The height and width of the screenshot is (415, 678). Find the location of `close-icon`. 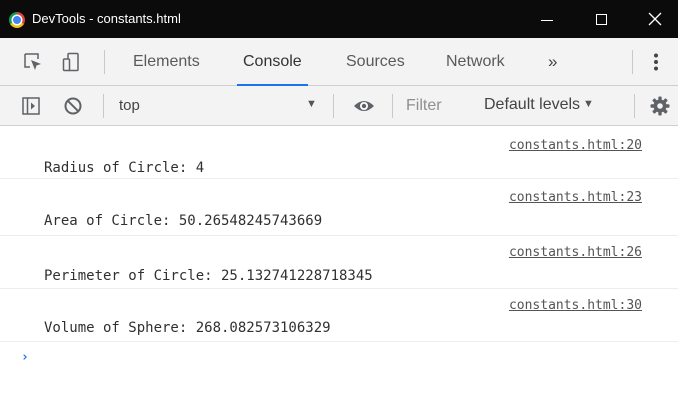

close-icon is located at coordinates (655, 19).